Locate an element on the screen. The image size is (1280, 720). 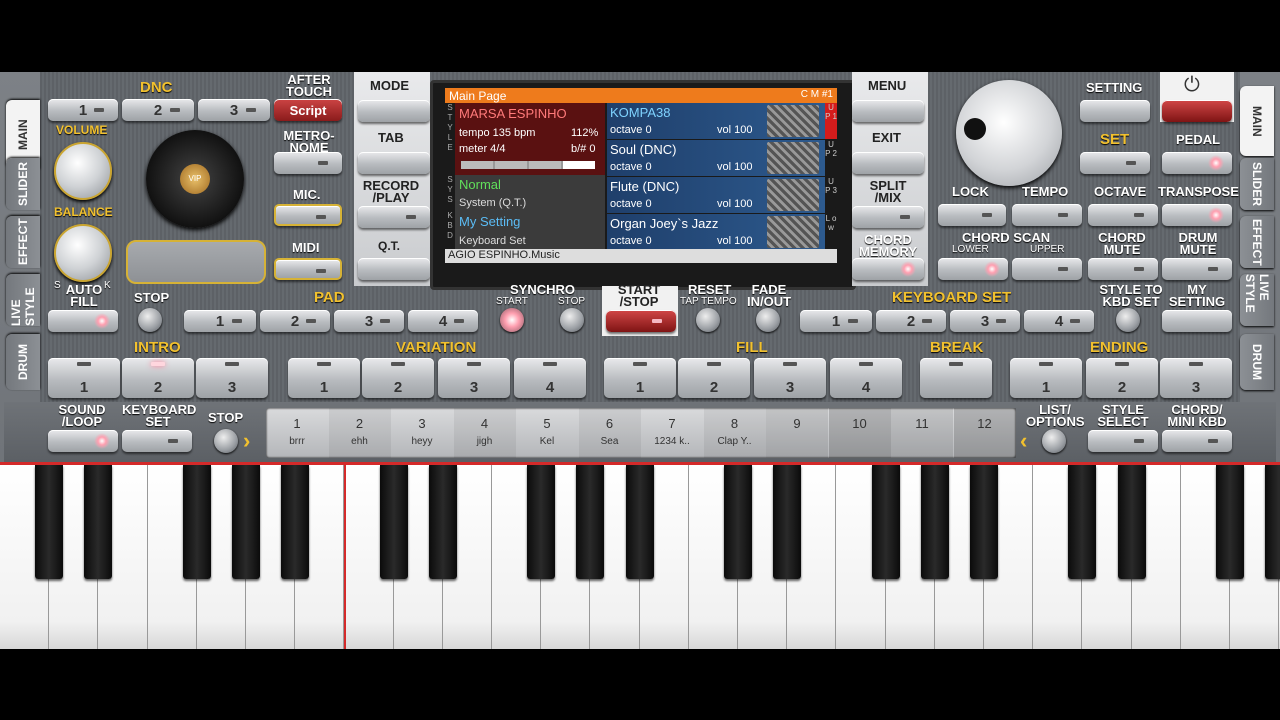
lock-button is located at coordinates (972, 215).